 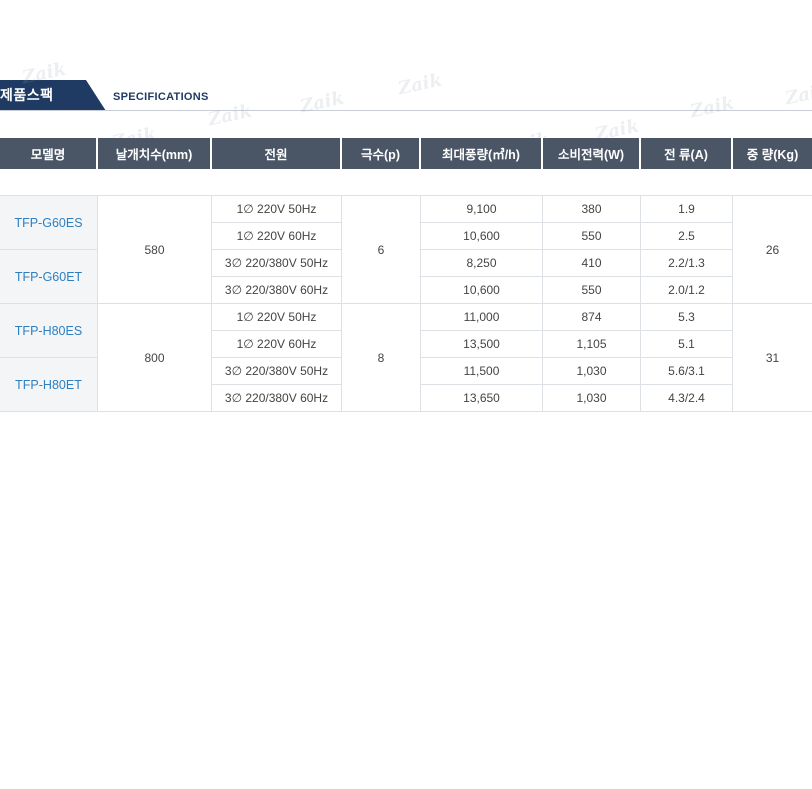 What do you see at coordinates (381, 153) in the screenshot?
I see `column-header: 극수(p)` at bounding box center [381, 153].